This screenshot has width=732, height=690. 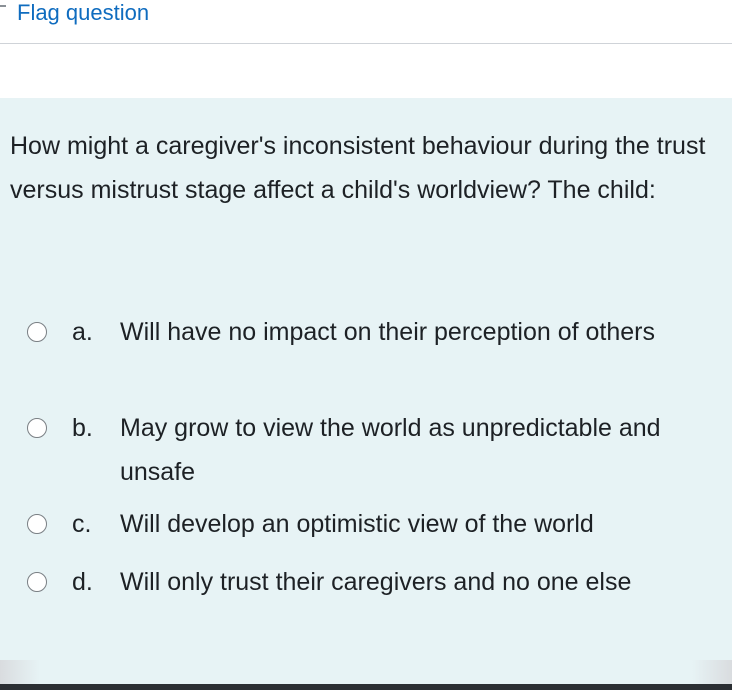 I want to click on flag-question-bar: Flag question, so click(x=366, y=22).